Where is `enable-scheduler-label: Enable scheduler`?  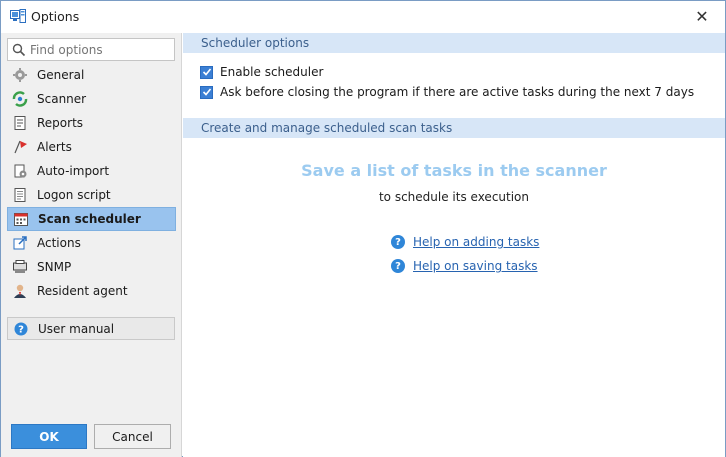 enable-scheduler-label: Enable scheduler is located at coordinates (272, 72).